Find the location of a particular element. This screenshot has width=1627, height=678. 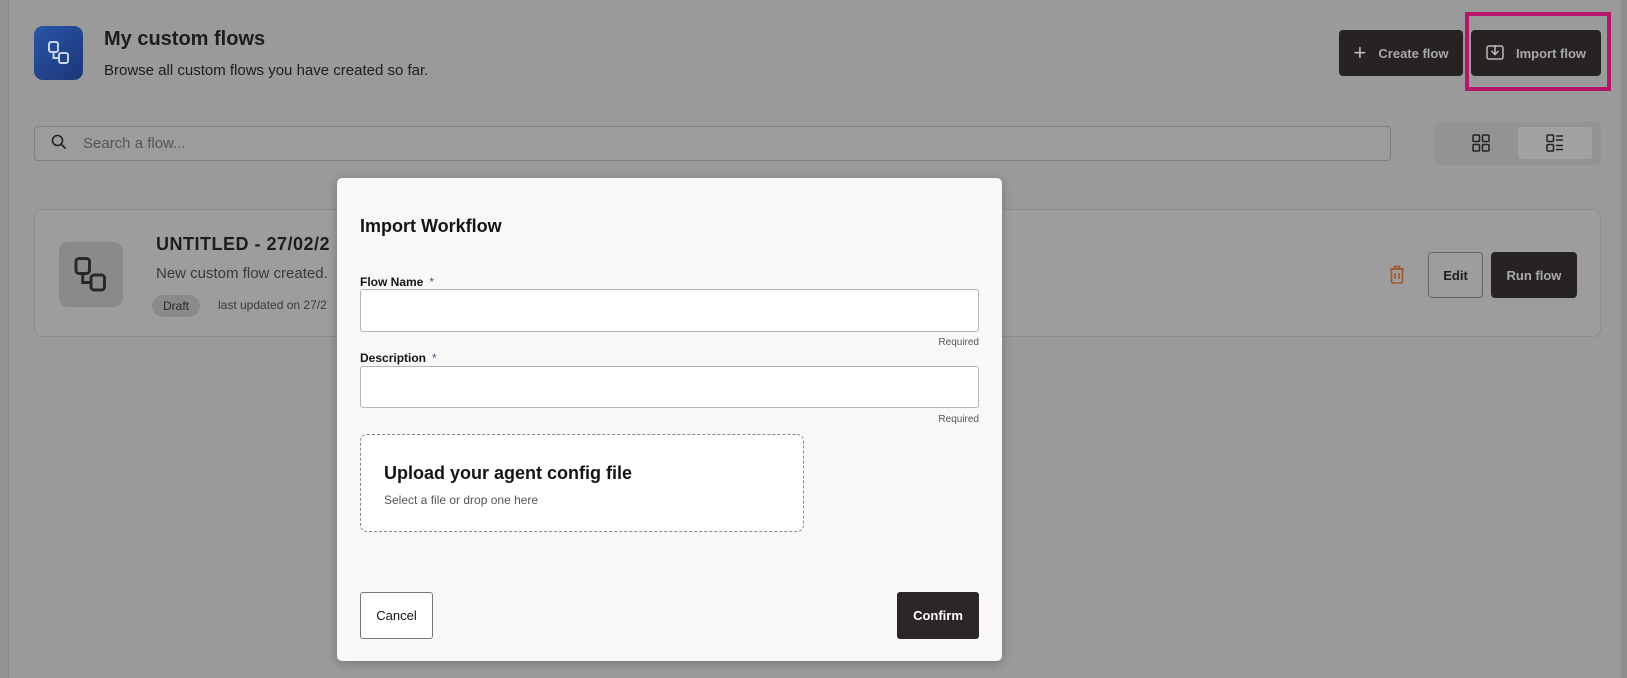

description-label: Description * is located at coordinates (398, 358).